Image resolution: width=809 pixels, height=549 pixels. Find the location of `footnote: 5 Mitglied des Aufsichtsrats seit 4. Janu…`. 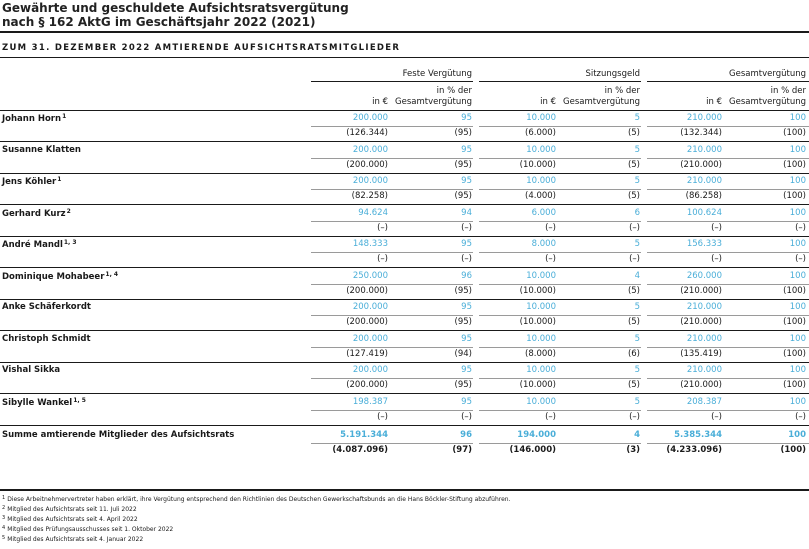

footnote: 5 Mitglied des Aufsichtsrats seit 4. Janu… is located at coordinates (72, 539).